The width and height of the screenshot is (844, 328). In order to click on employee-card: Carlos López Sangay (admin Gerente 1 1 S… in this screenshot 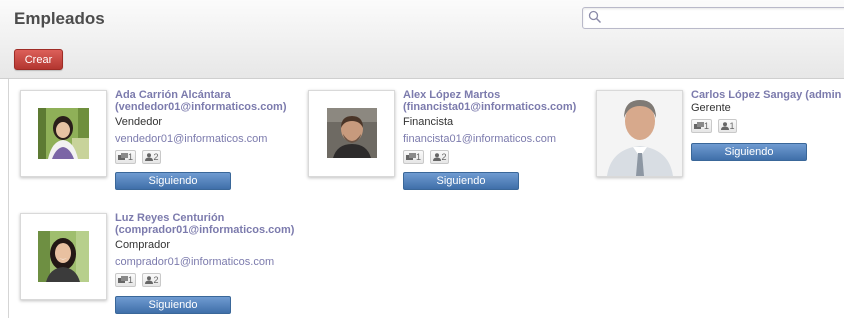, I will do `click(720, 147)`.